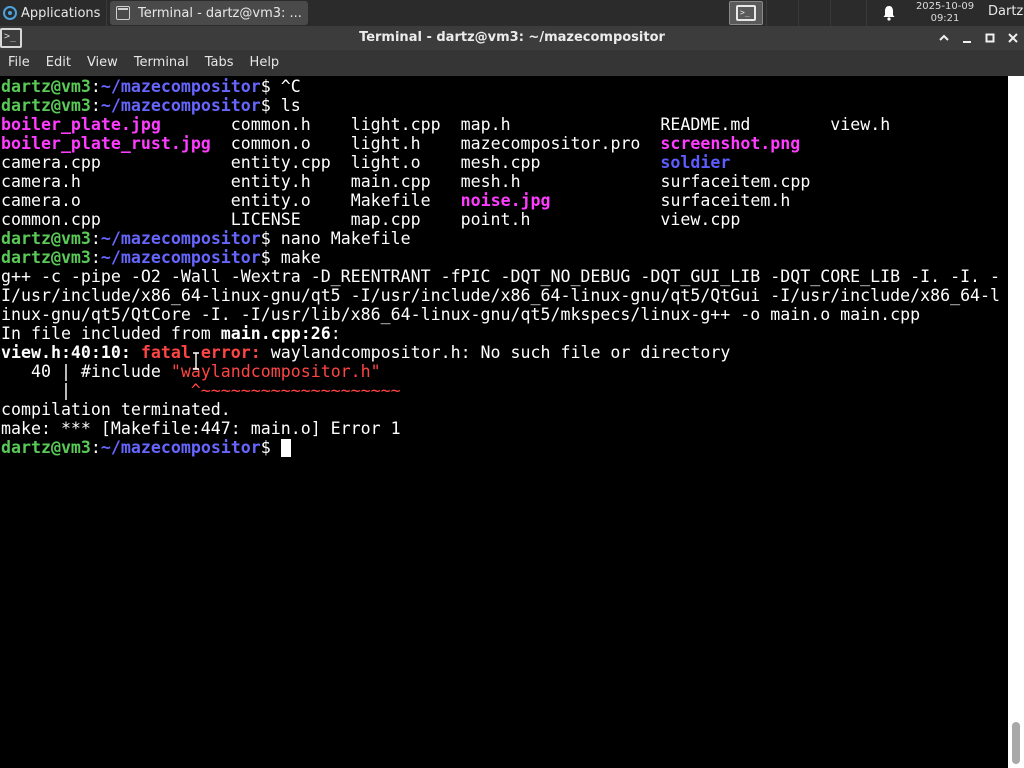  I want to click on ls-entry: boiler_plate_rust.jpg, so click(106, 143).